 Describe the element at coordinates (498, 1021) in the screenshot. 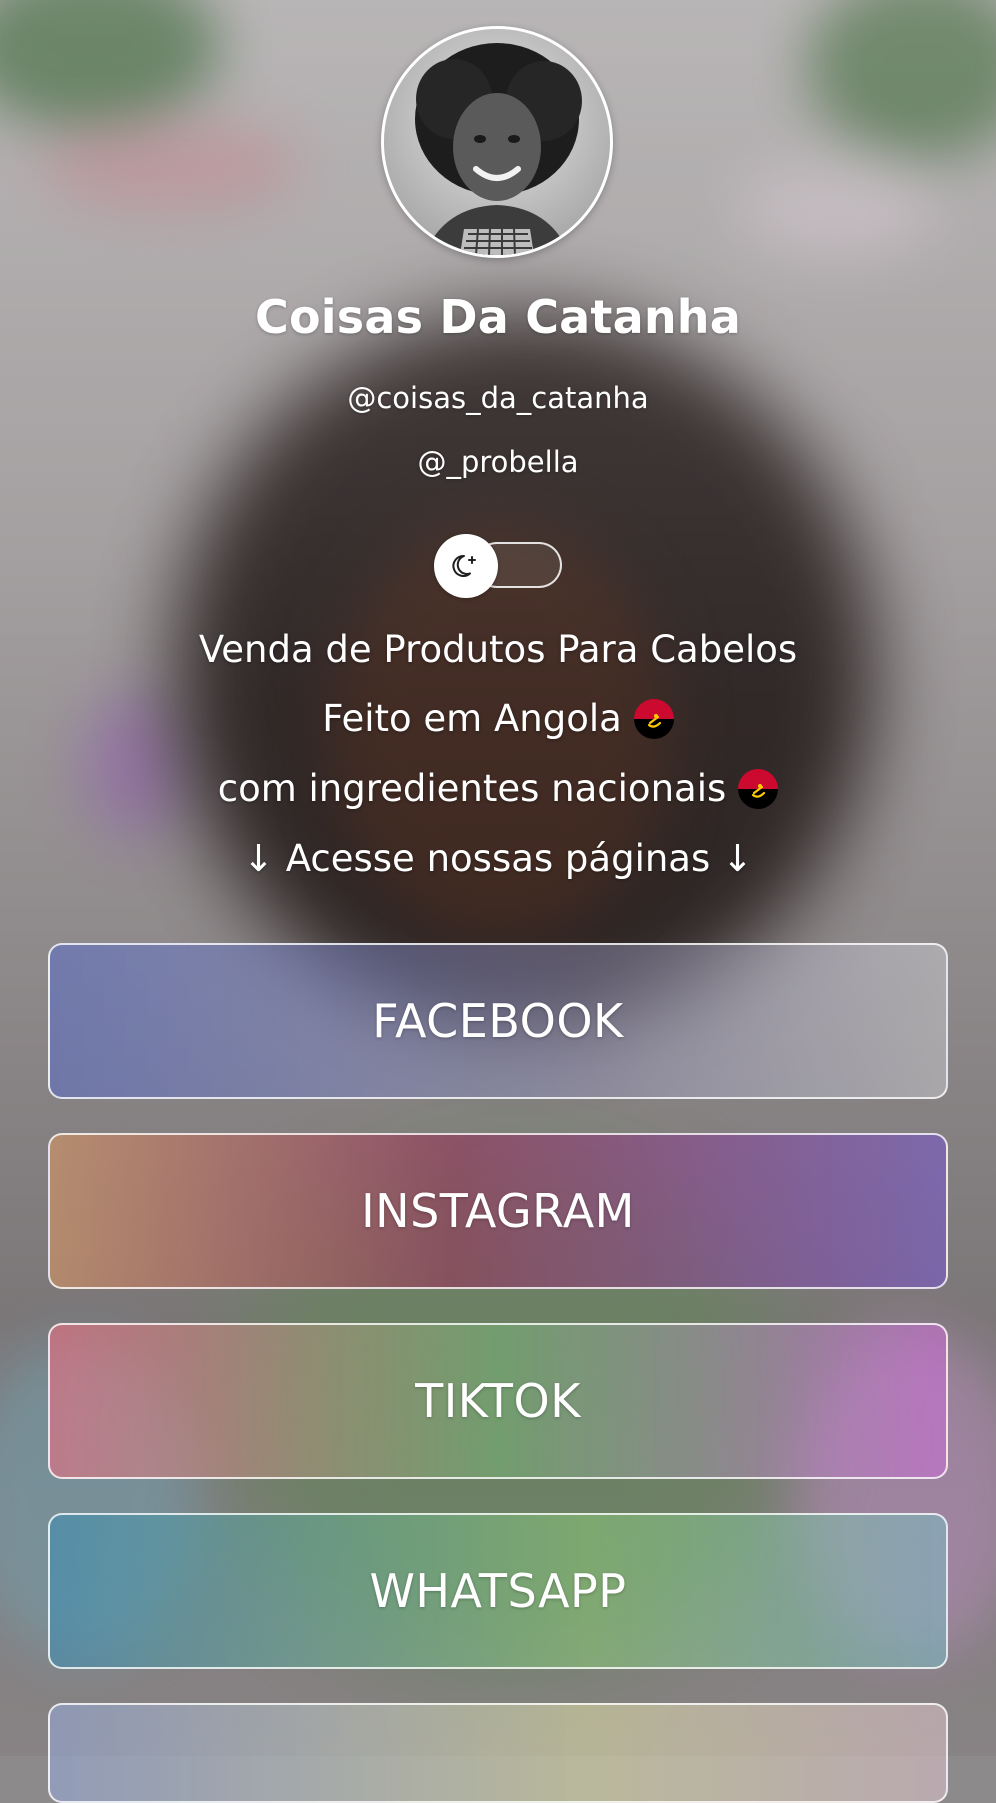

I see `link-facebook-button: FACEBOOK` at that location.